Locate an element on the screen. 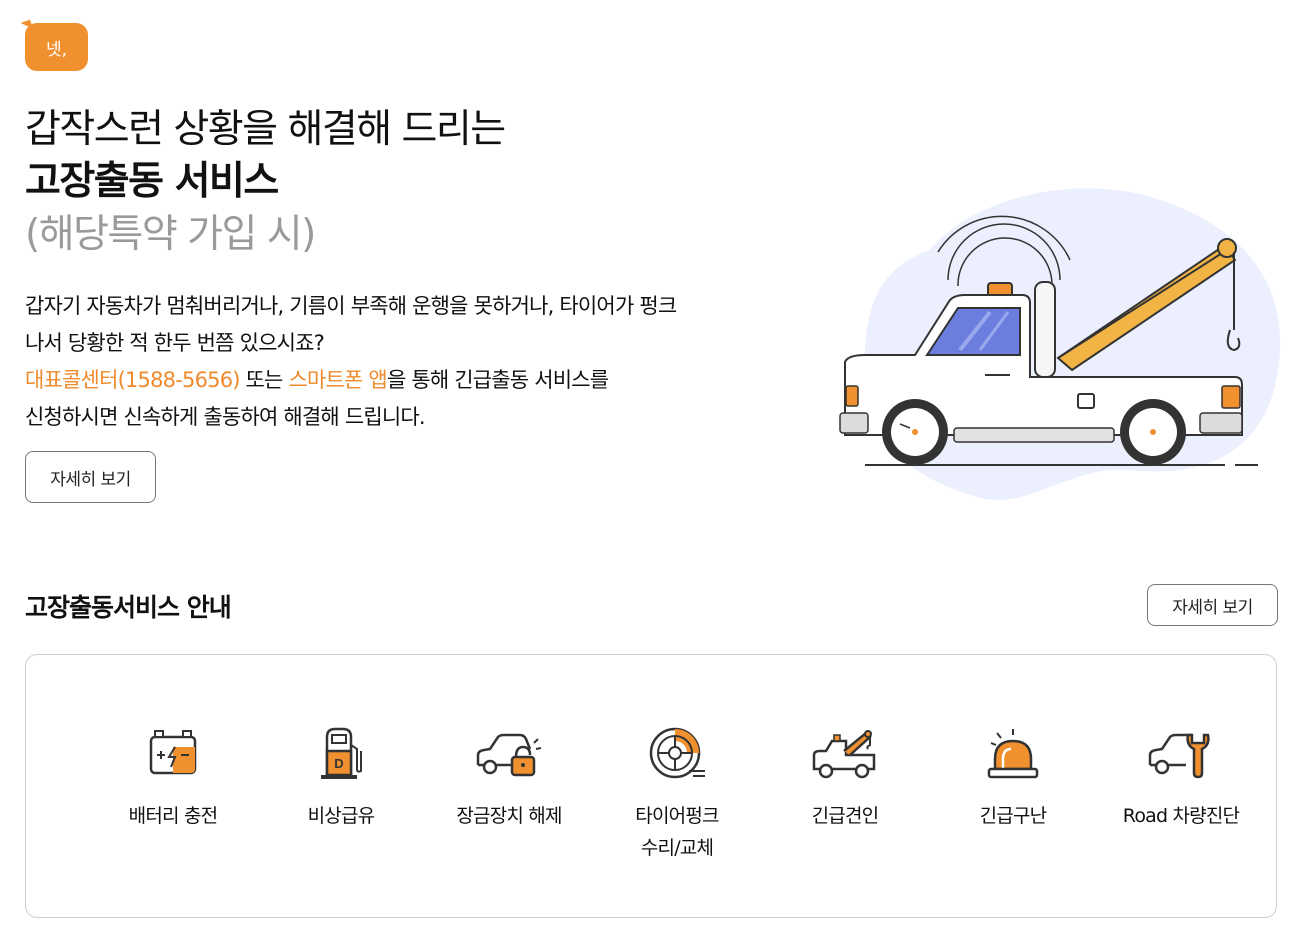 This screenshot has height=938, width=1308. tire-icon is located at coordinates (677, 753).